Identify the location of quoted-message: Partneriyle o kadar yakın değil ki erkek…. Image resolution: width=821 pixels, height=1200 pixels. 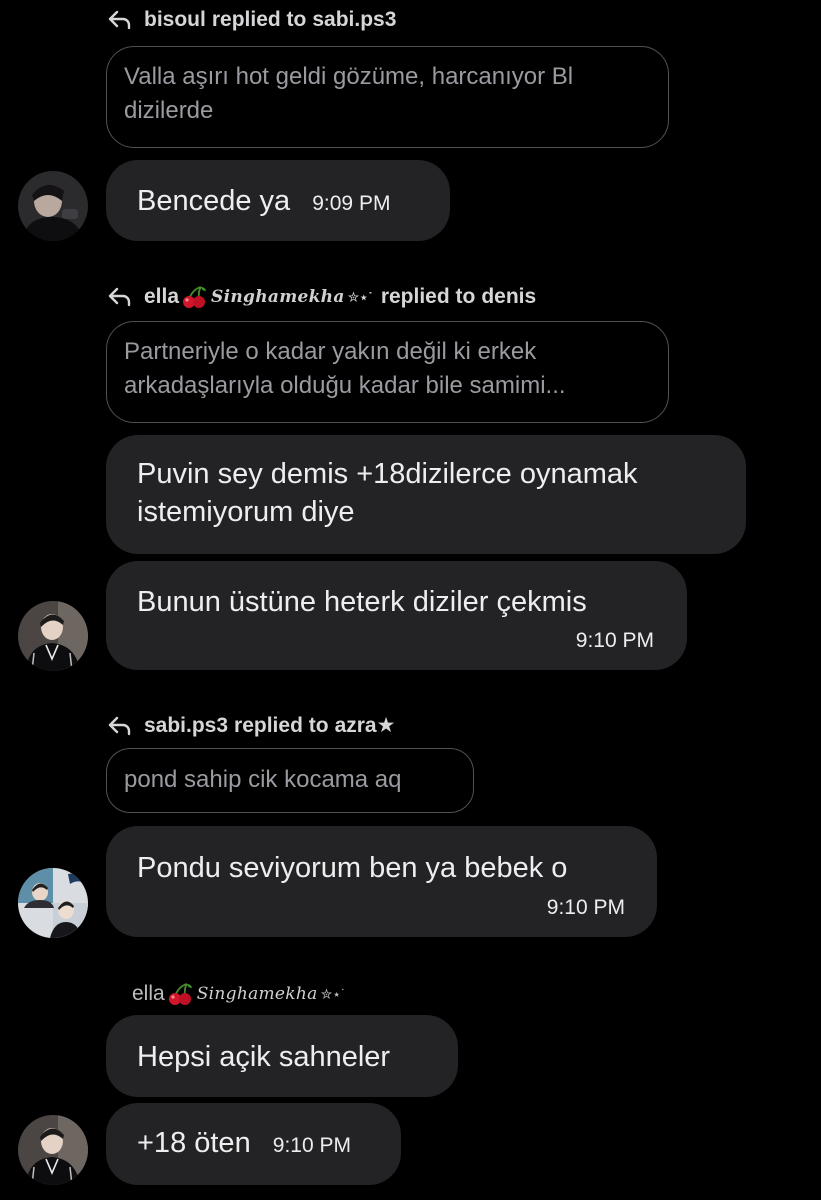
(387, 372).